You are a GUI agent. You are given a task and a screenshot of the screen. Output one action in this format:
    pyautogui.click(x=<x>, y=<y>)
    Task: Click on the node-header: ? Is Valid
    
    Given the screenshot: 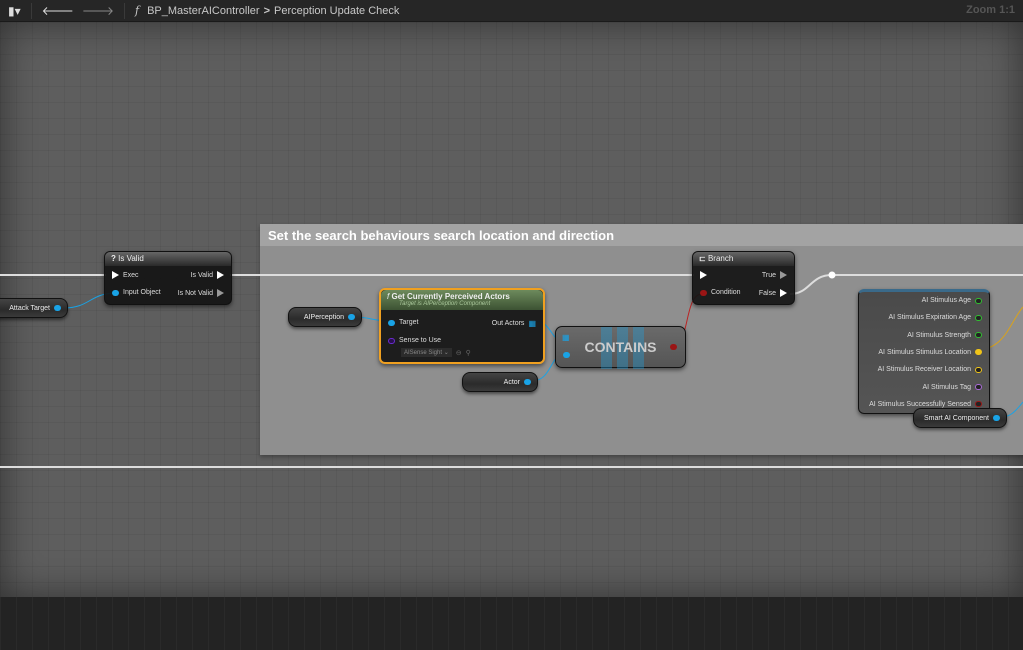 What is the action you would take?
    pyautogui.click(x=168, y=259)
    